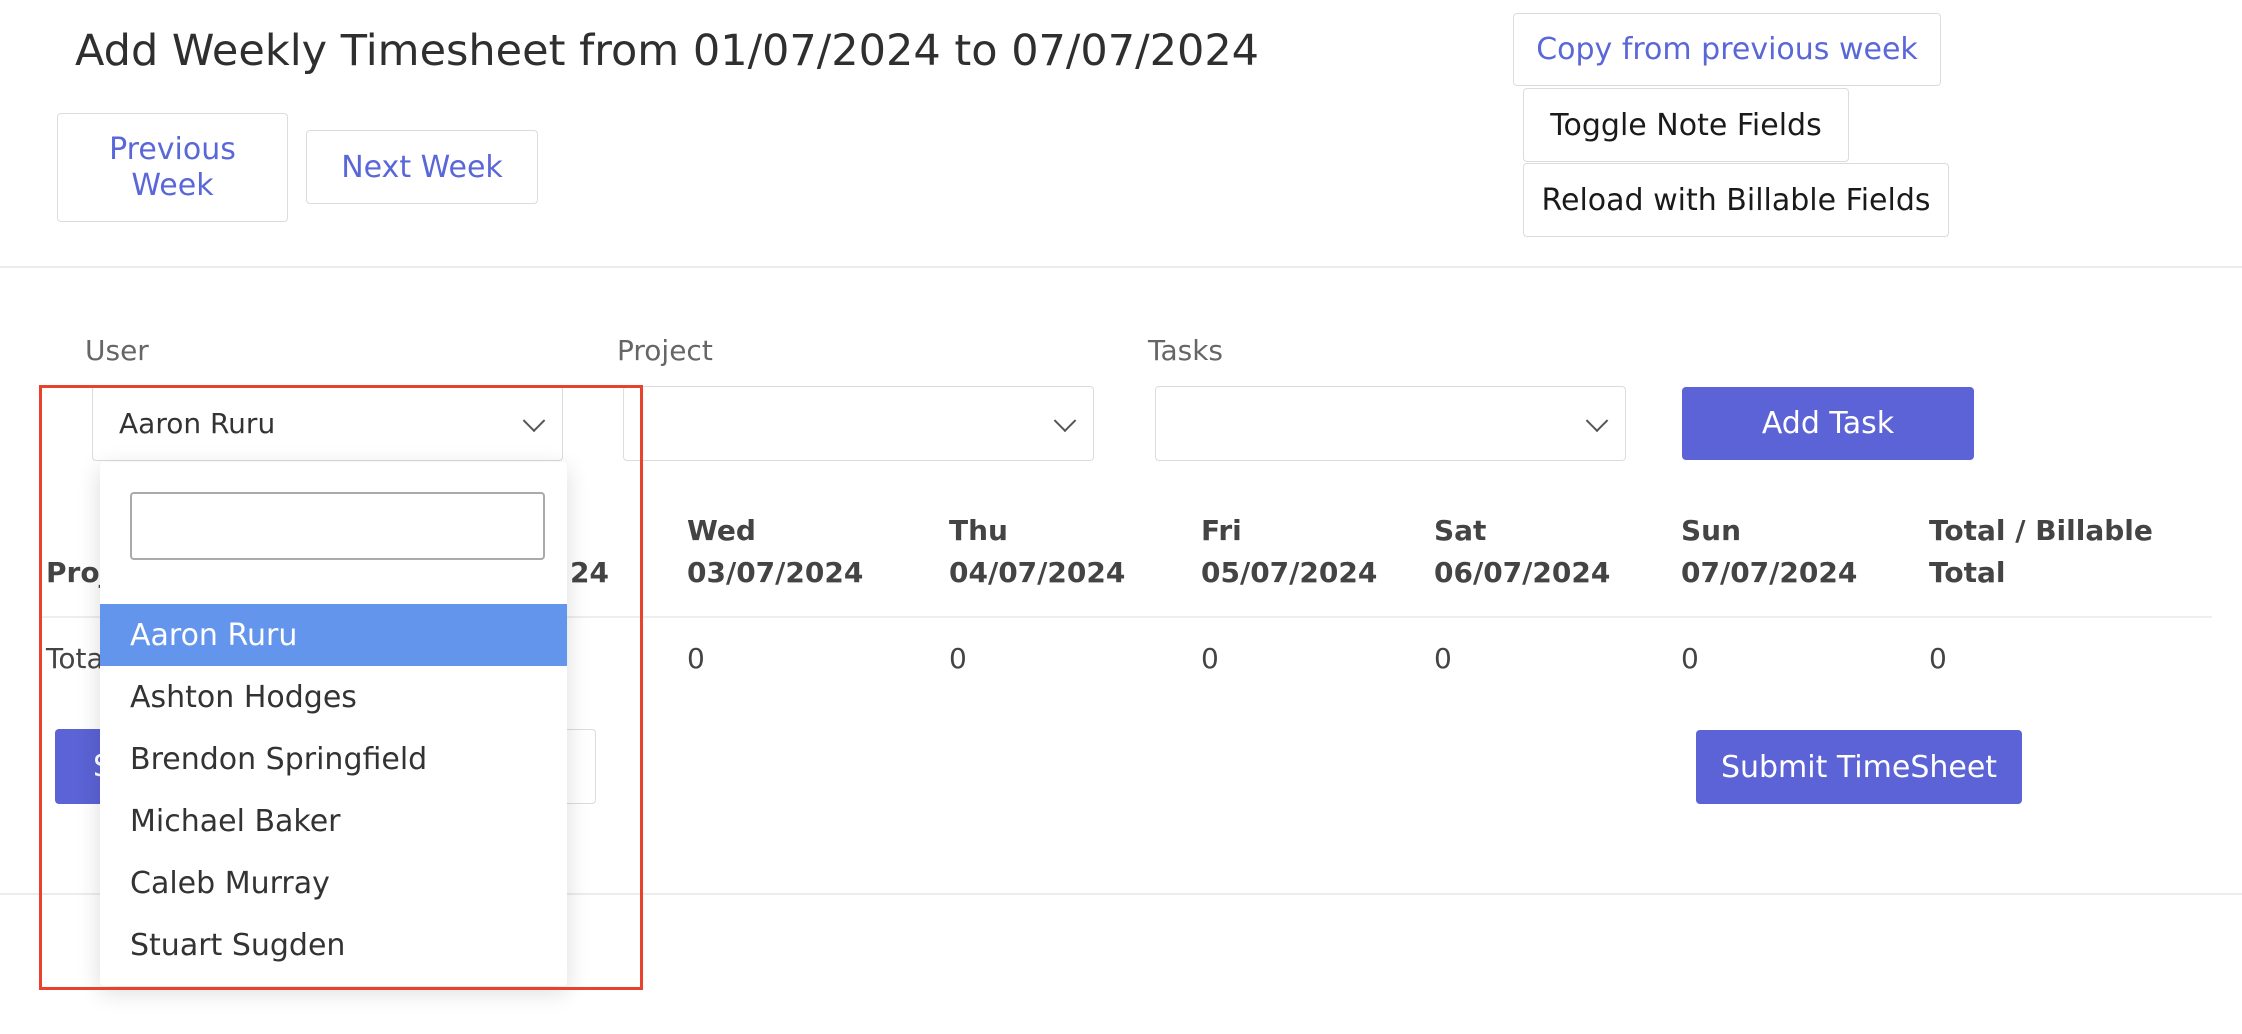  I want to click on user-label: User, so click(117, 350).